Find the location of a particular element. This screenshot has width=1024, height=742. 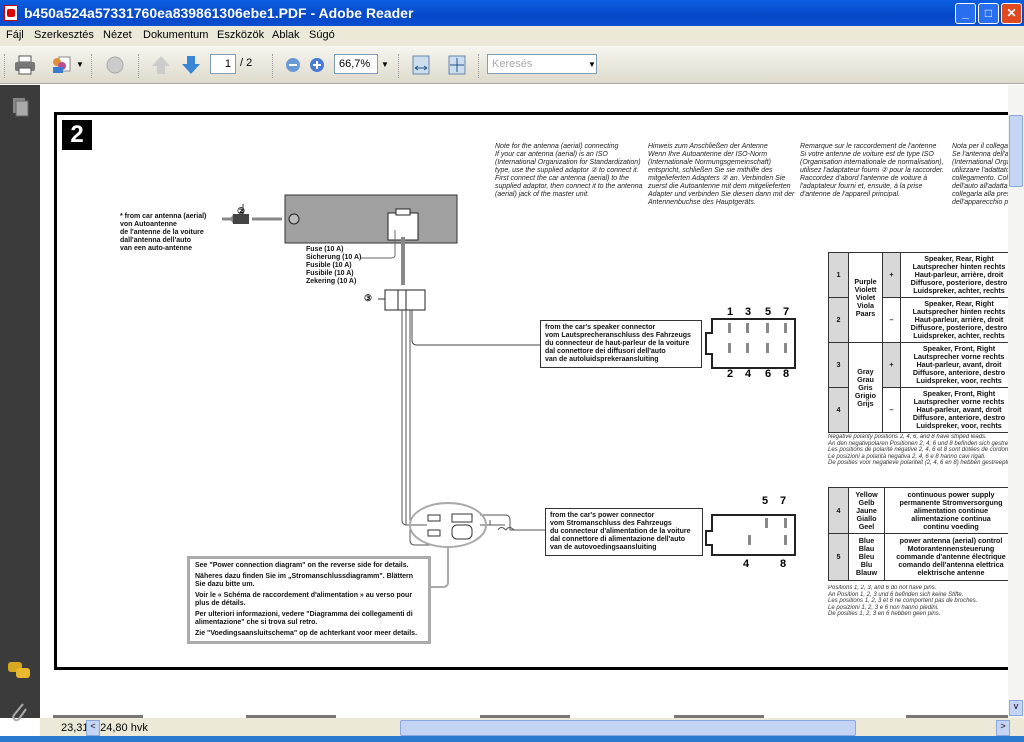

vertical-scrollbar: v is located at coordinates (1016, 401).